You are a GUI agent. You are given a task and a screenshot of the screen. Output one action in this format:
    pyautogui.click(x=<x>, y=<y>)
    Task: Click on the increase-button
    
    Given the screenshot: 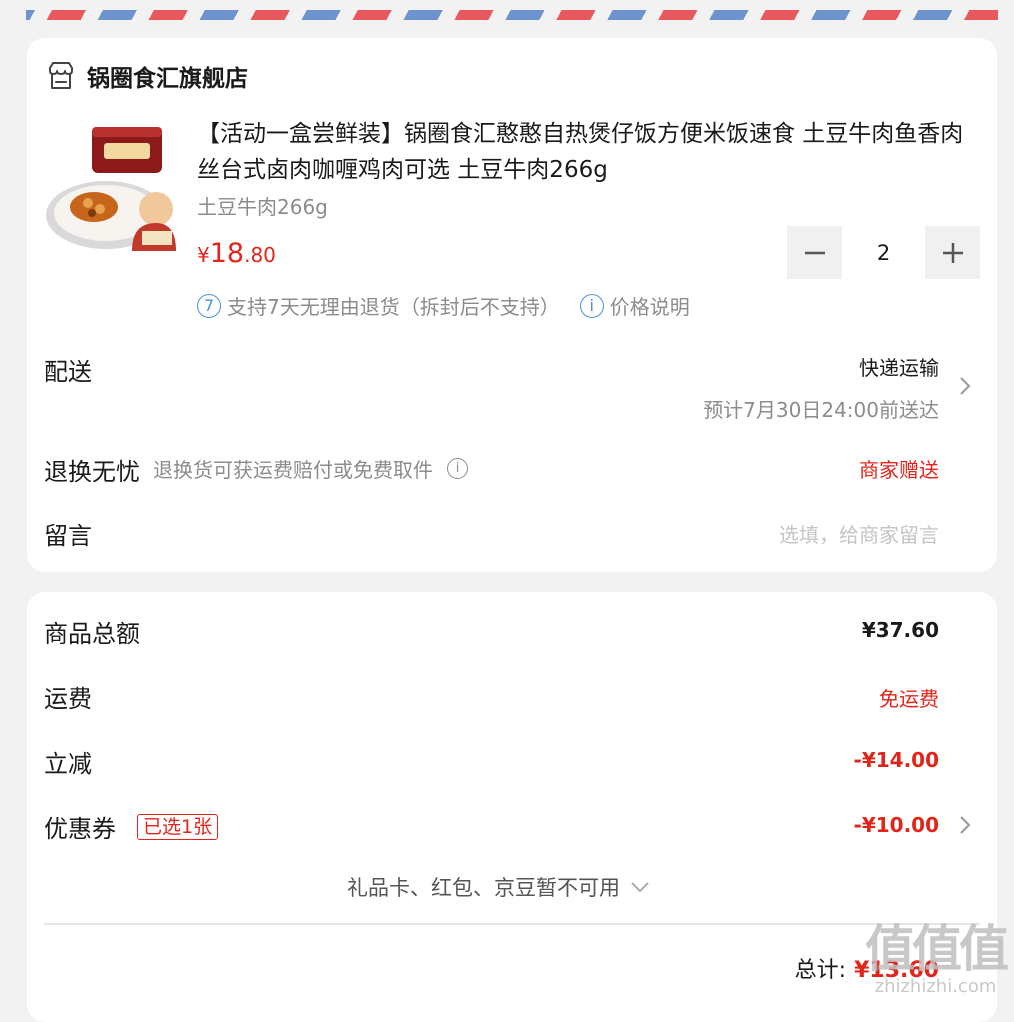 What is the action you would take?
    pyautogui.click(x=952, y=252)
    